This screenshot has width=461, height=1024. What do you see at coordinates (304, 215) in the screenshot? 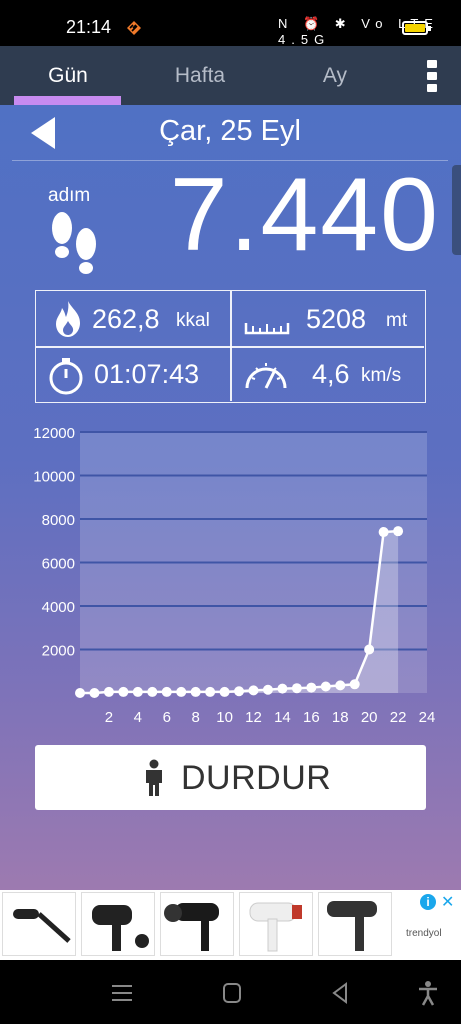
I see `step-count: 7.440` at bounding box center [304, 215].